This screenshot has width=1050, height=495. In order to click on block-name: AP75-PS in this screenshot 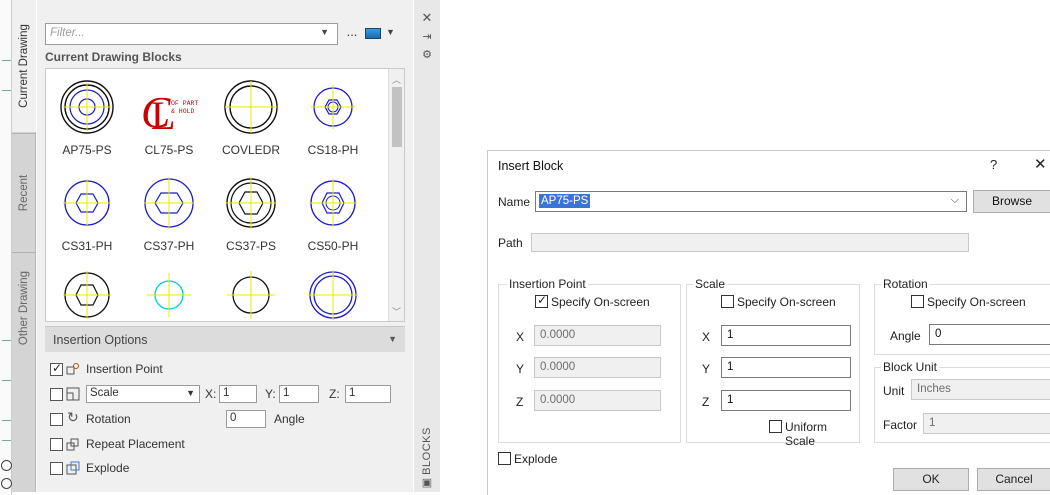, I will do `click(87, 150)`.